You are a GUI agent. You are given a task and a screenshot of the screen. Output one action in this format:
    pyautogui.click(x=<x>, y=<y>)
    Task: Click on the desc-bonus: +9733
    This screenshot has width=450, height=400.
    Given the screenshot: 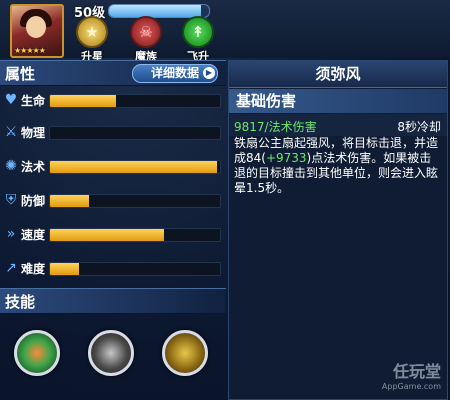 What is the action you would take?
    pyautogui.click(x=286, y=158)
    